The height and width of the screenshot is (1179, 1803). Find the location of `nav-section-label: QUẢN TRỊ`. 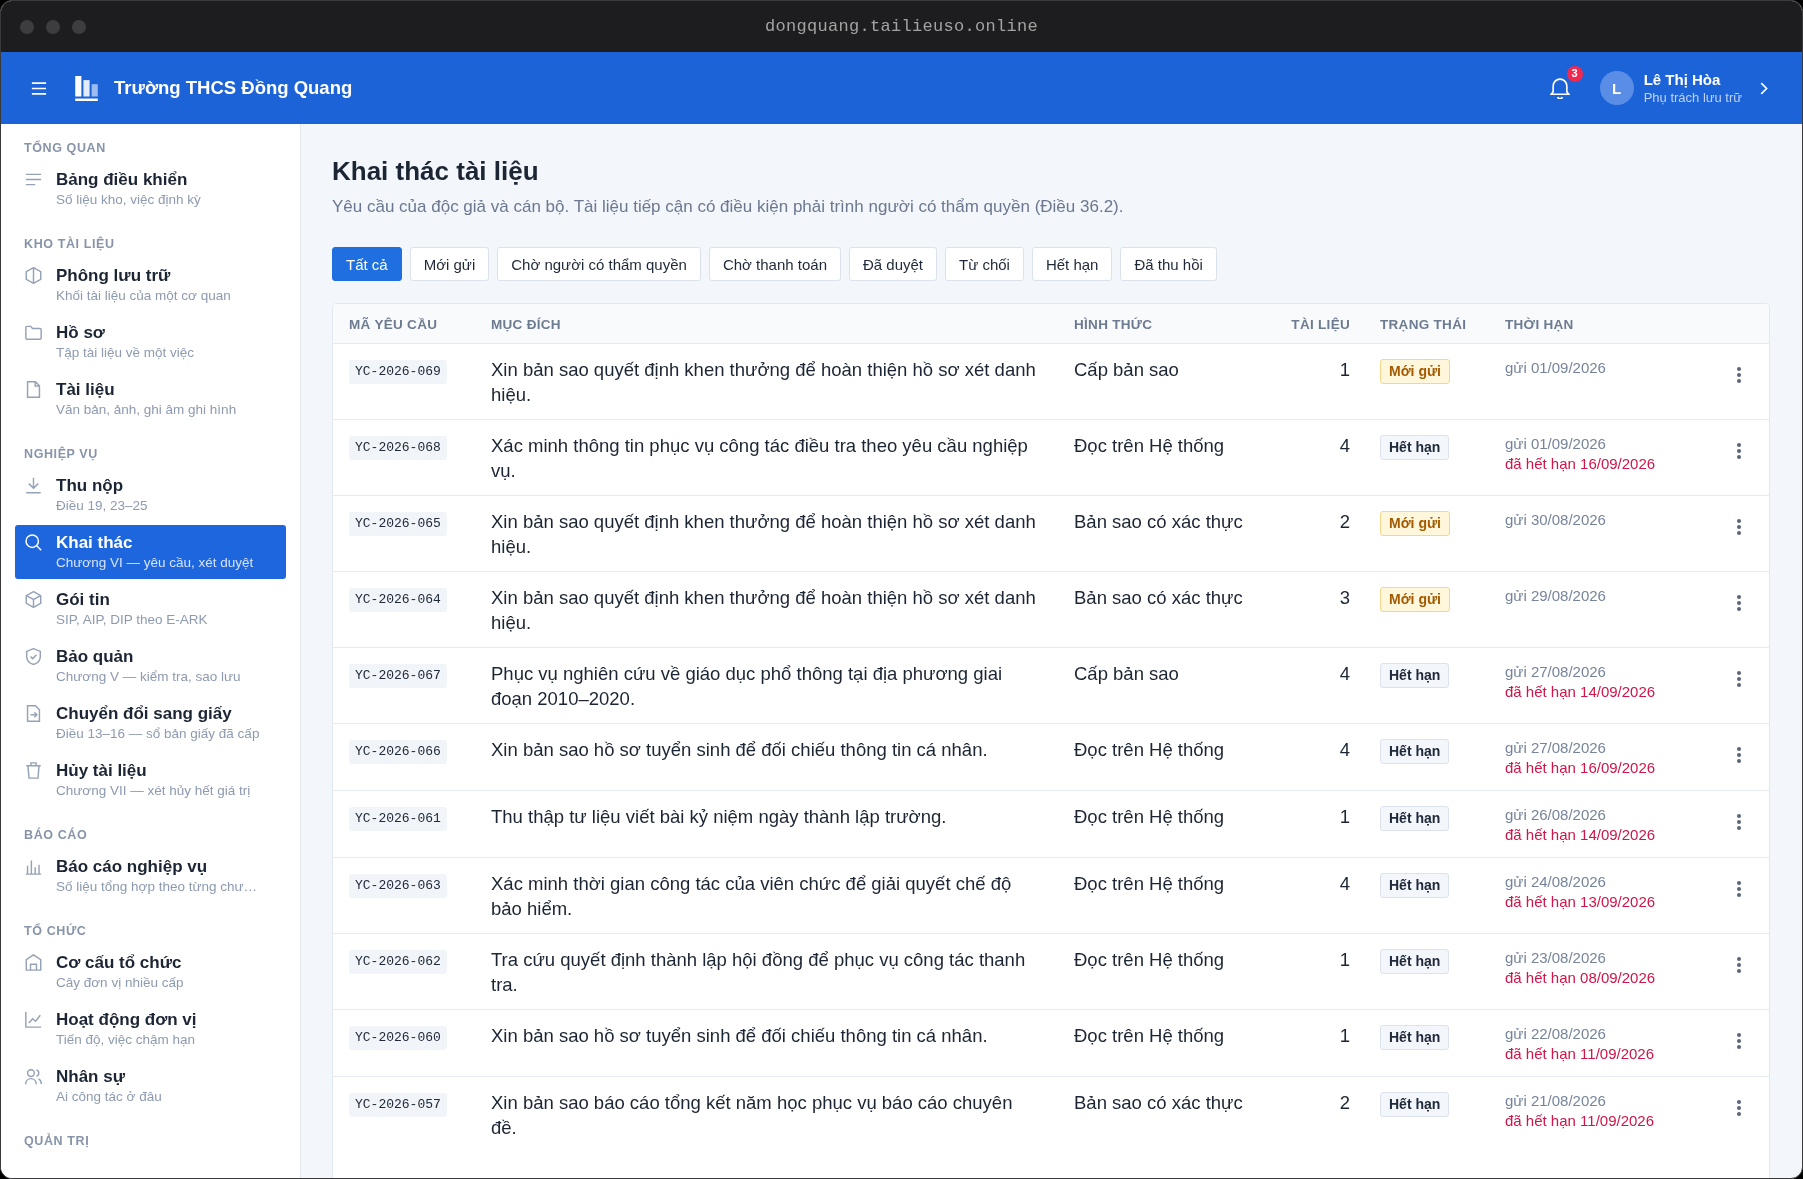

nav-section-label: QUẢN TRỊ is located at coordinates (57, 1141).